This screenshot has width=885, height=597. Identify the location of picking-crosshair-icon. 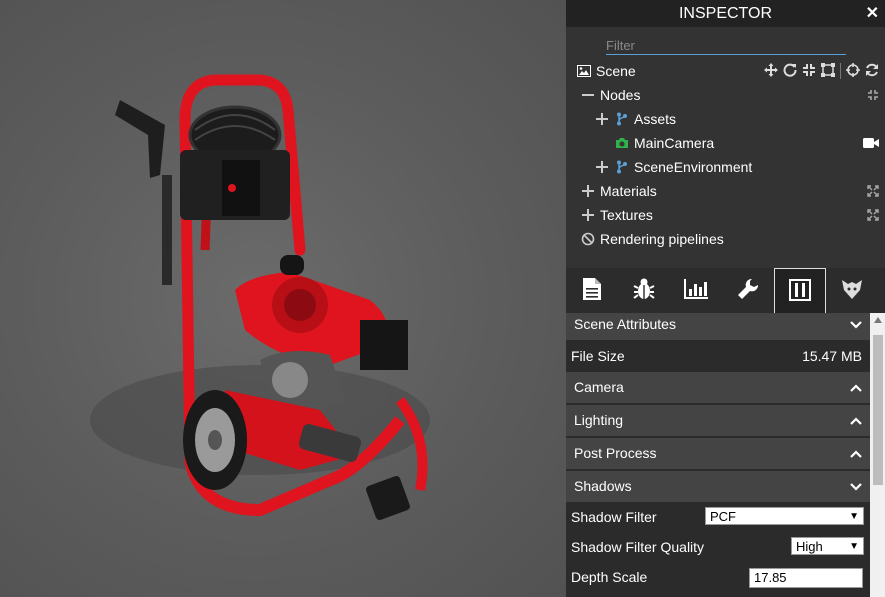
(853, 71).